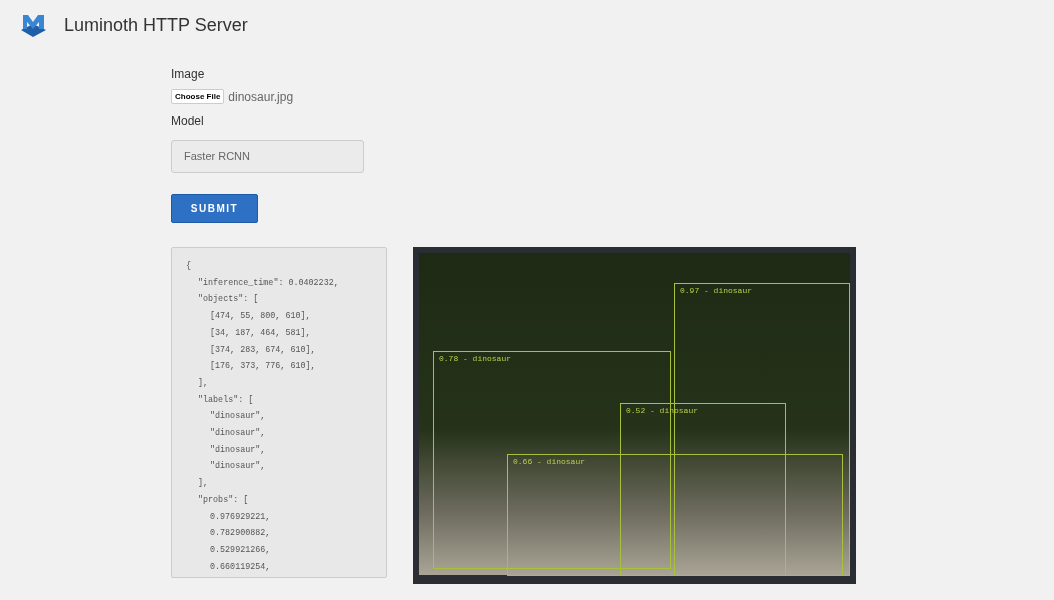  What do you see at coordinates (188, 74) in the screenshot?
I see `image-label: Image` at bounding box center [188, 74].